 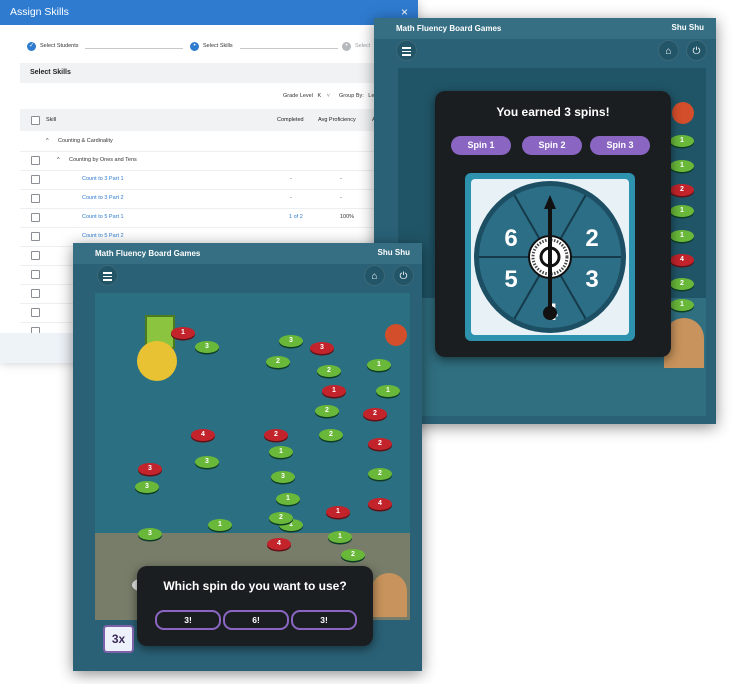 What do you see at coordinates (209, 12) in the screenshot?
I see `dialog-titlebar: Assign Skills ×` at bounding box center [209, 12].